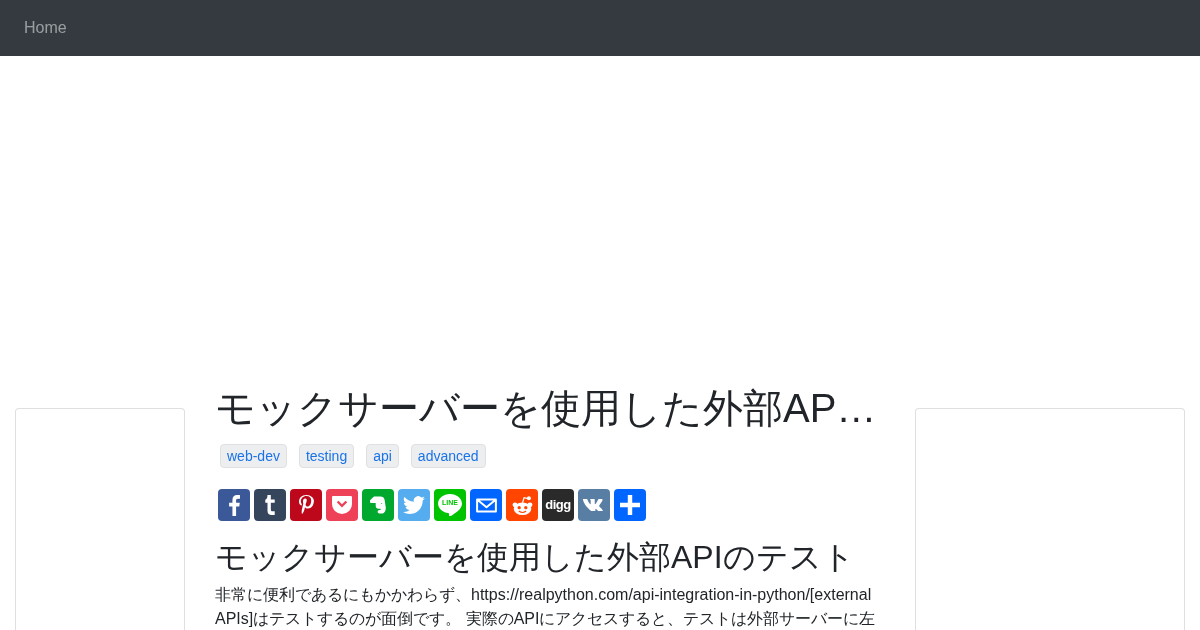  I want to click on tumblr-icon, so click(270, 505).